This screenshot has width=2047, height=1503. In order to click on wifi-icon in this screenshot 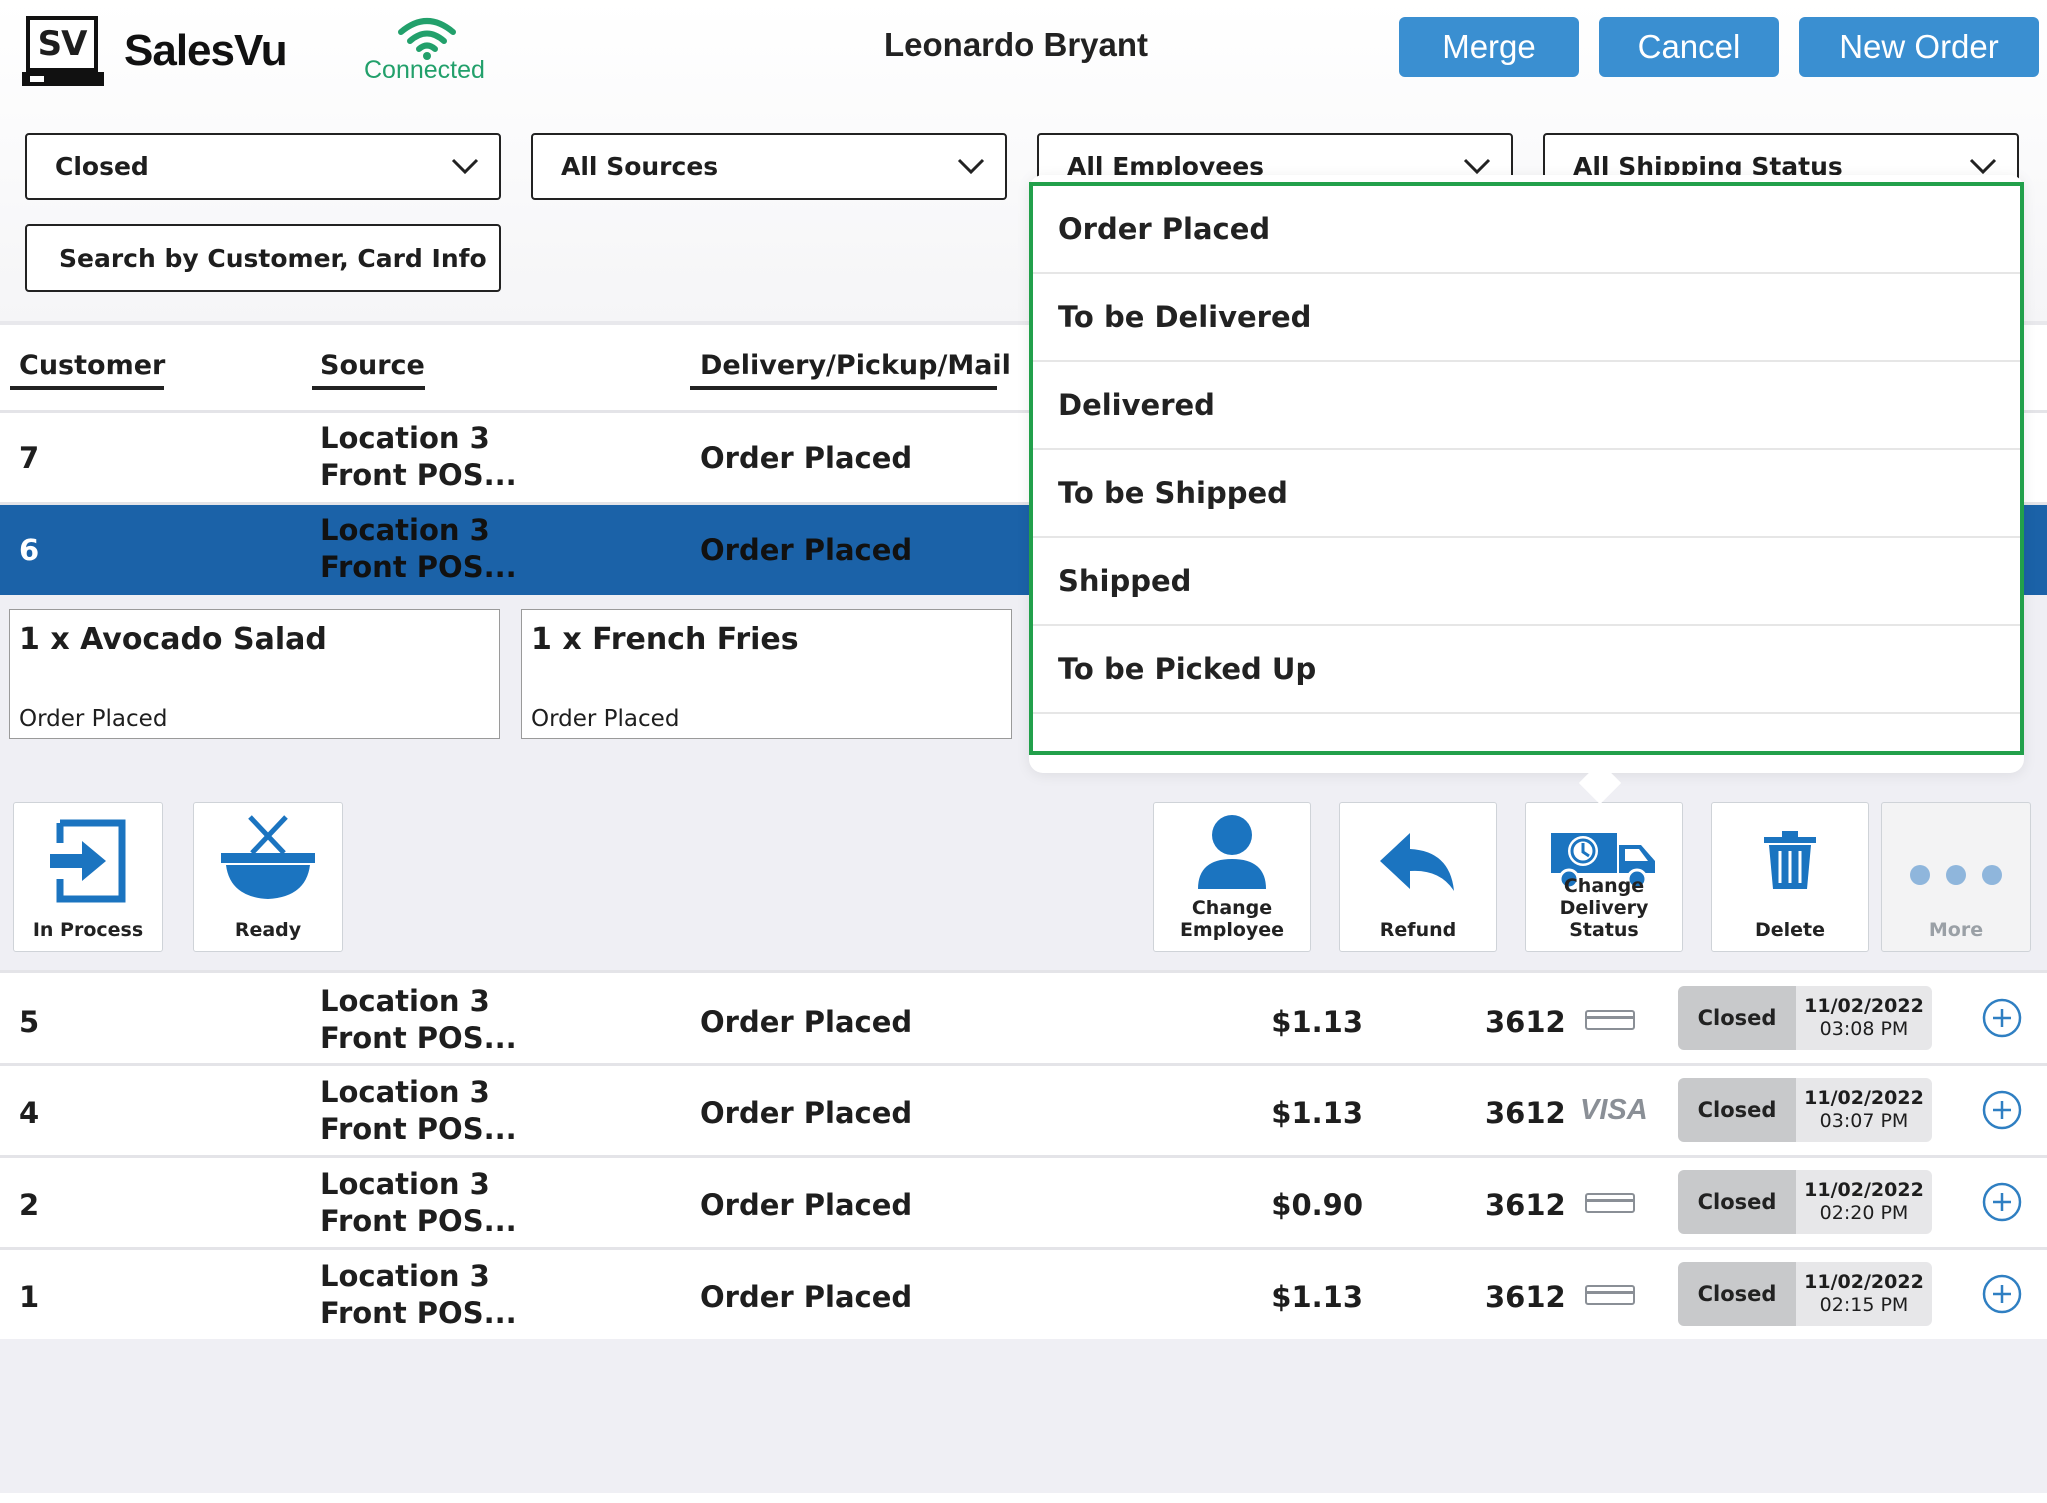, I will do `click(427, 39)`.